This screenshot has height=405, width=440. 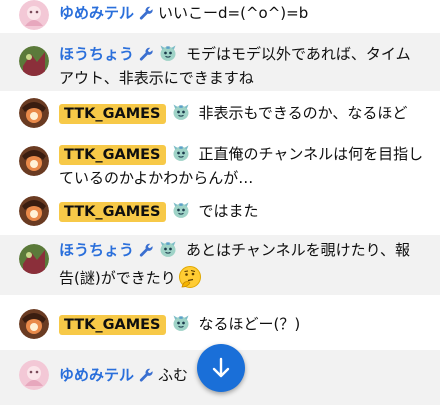 I want to click on chat-message: ほうちょう あとはチャンネルを覗けたり、報 告(謎)ができたり, so click(x=220, y=265).